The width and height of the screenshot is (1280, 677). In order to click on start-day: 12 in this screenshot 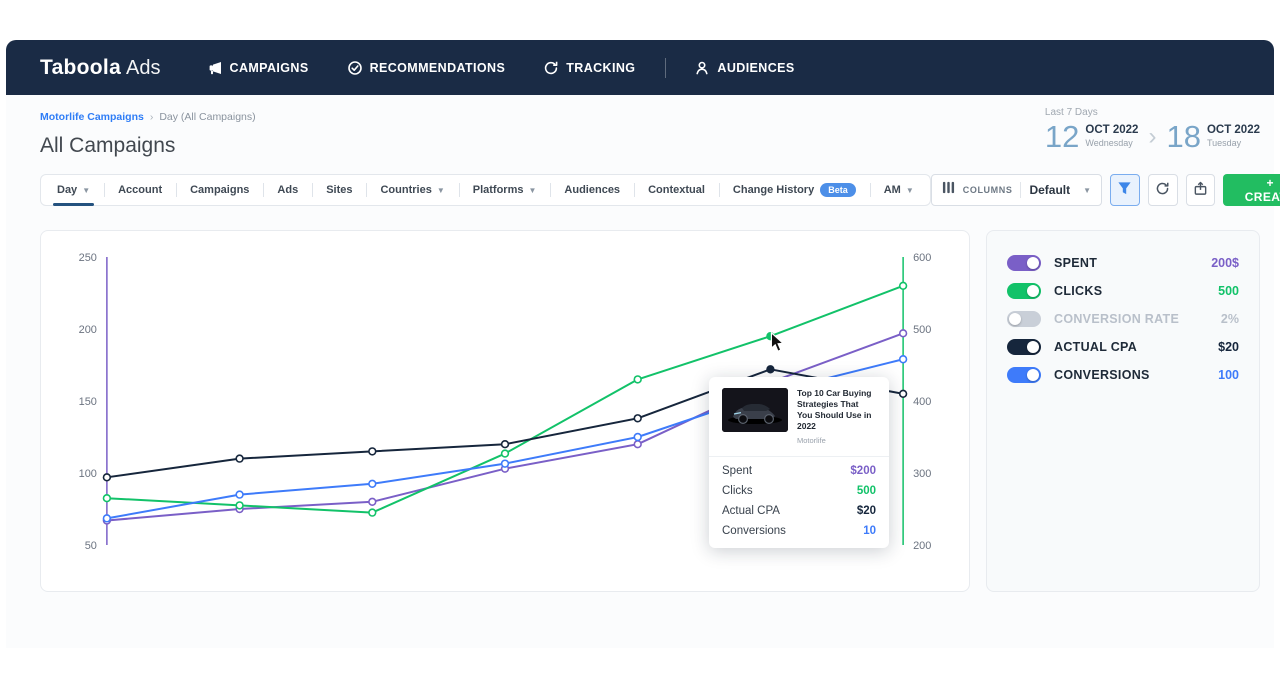, I will do `click(1062, 136)`.